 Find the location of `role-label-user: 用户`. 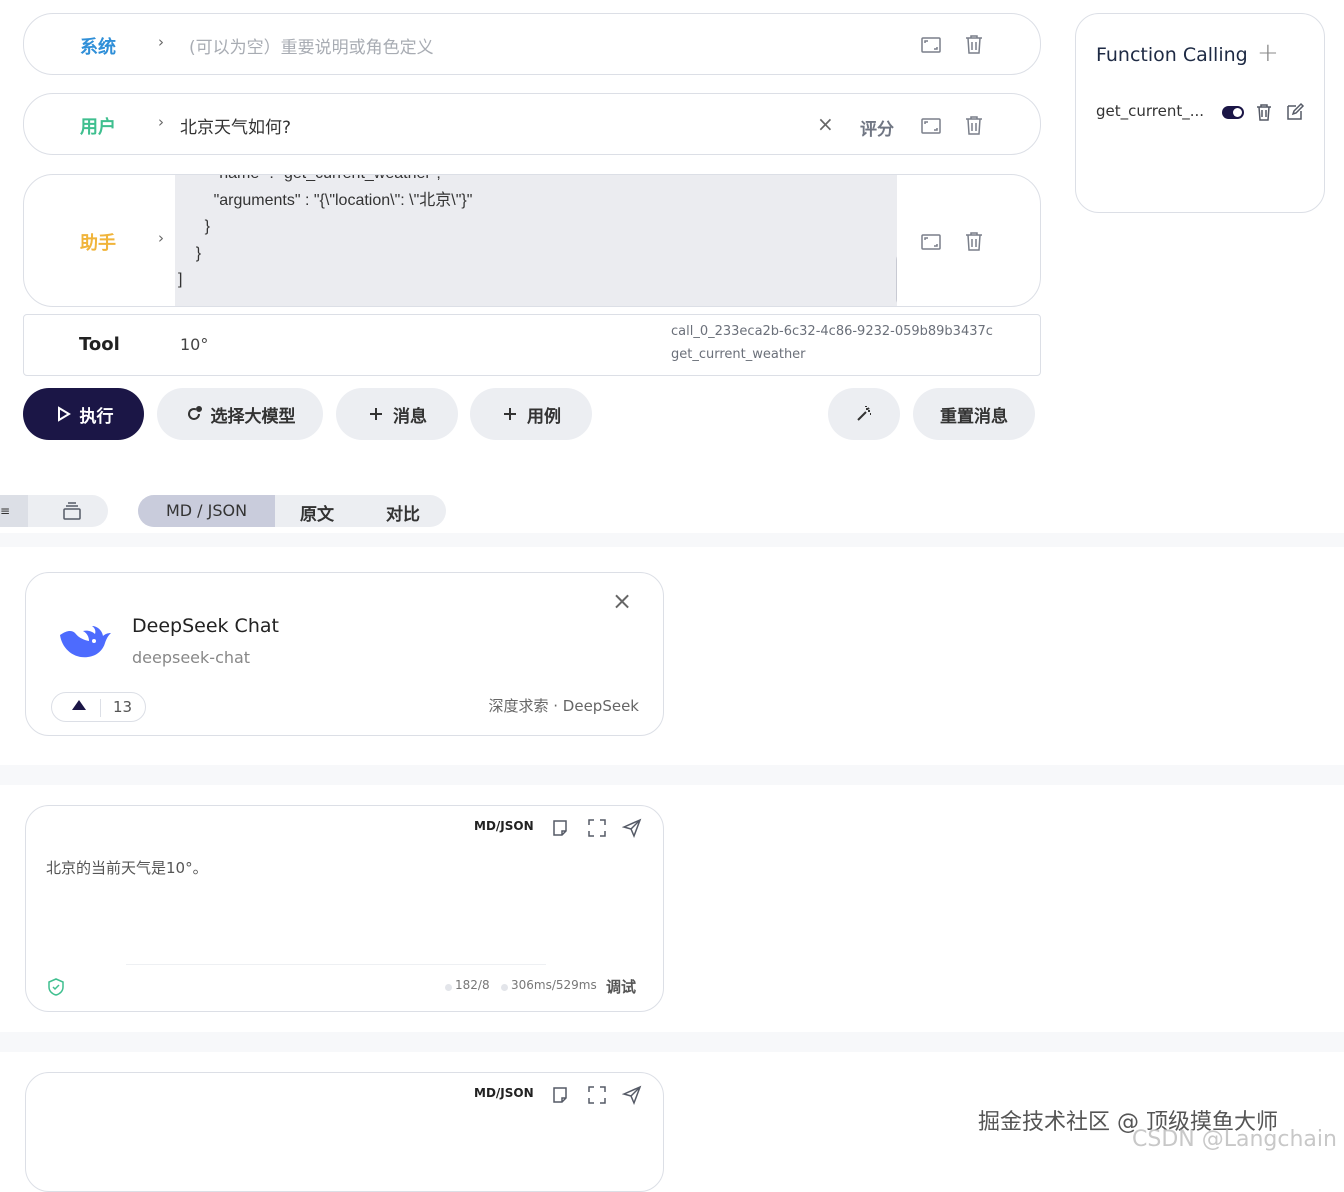

role-label-user: 用户 is located at coordinates (110, 126).